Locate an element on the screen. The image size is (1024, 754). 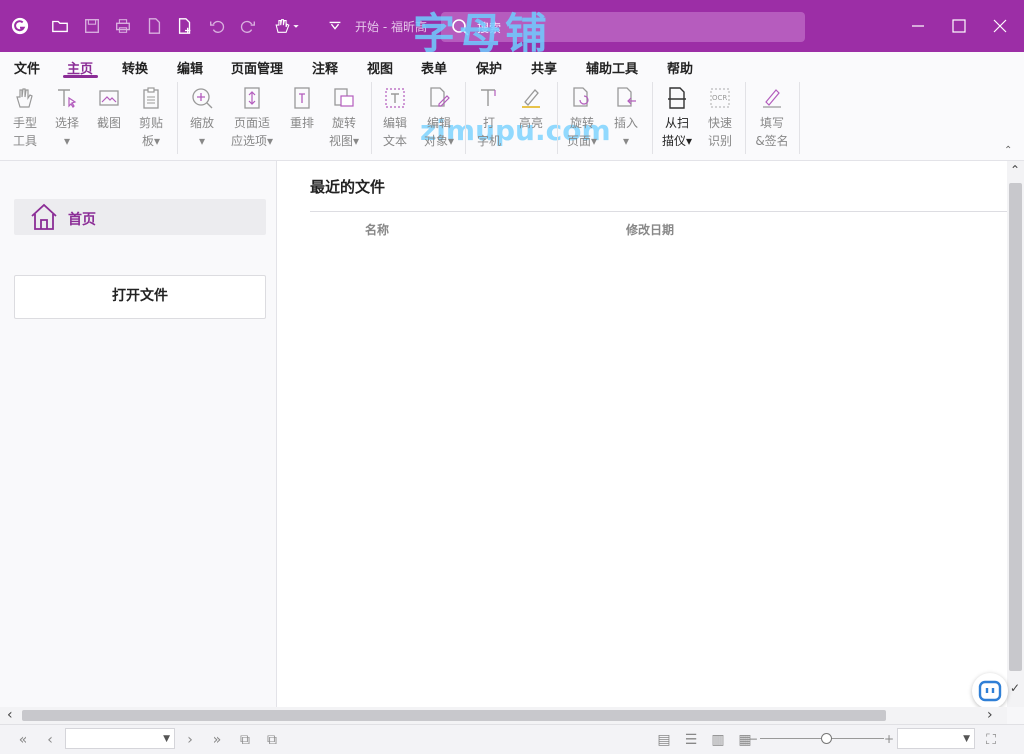
tab-file: 文件 is located at coordinates (27, 67).